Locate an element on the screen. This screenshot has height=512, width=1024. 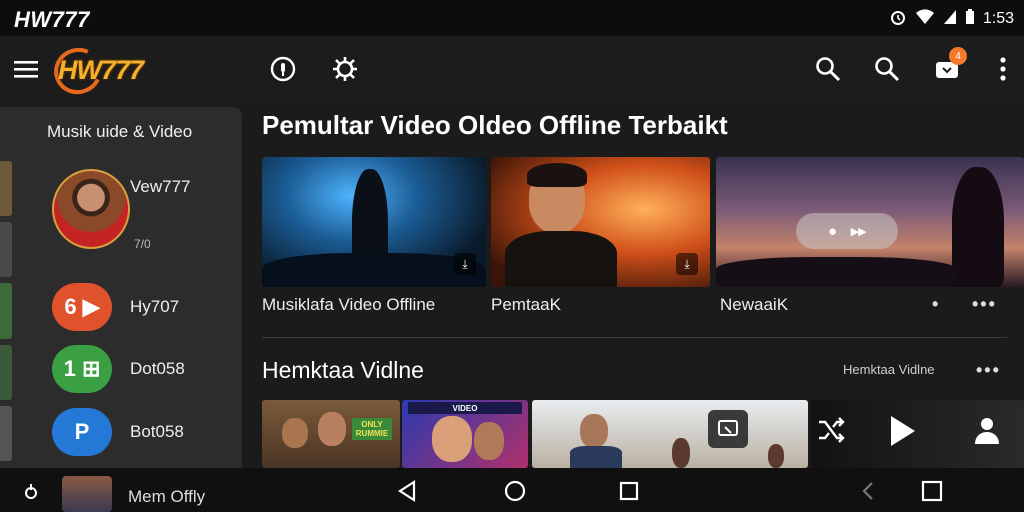
singer-body is located at coordinates (561, 259).